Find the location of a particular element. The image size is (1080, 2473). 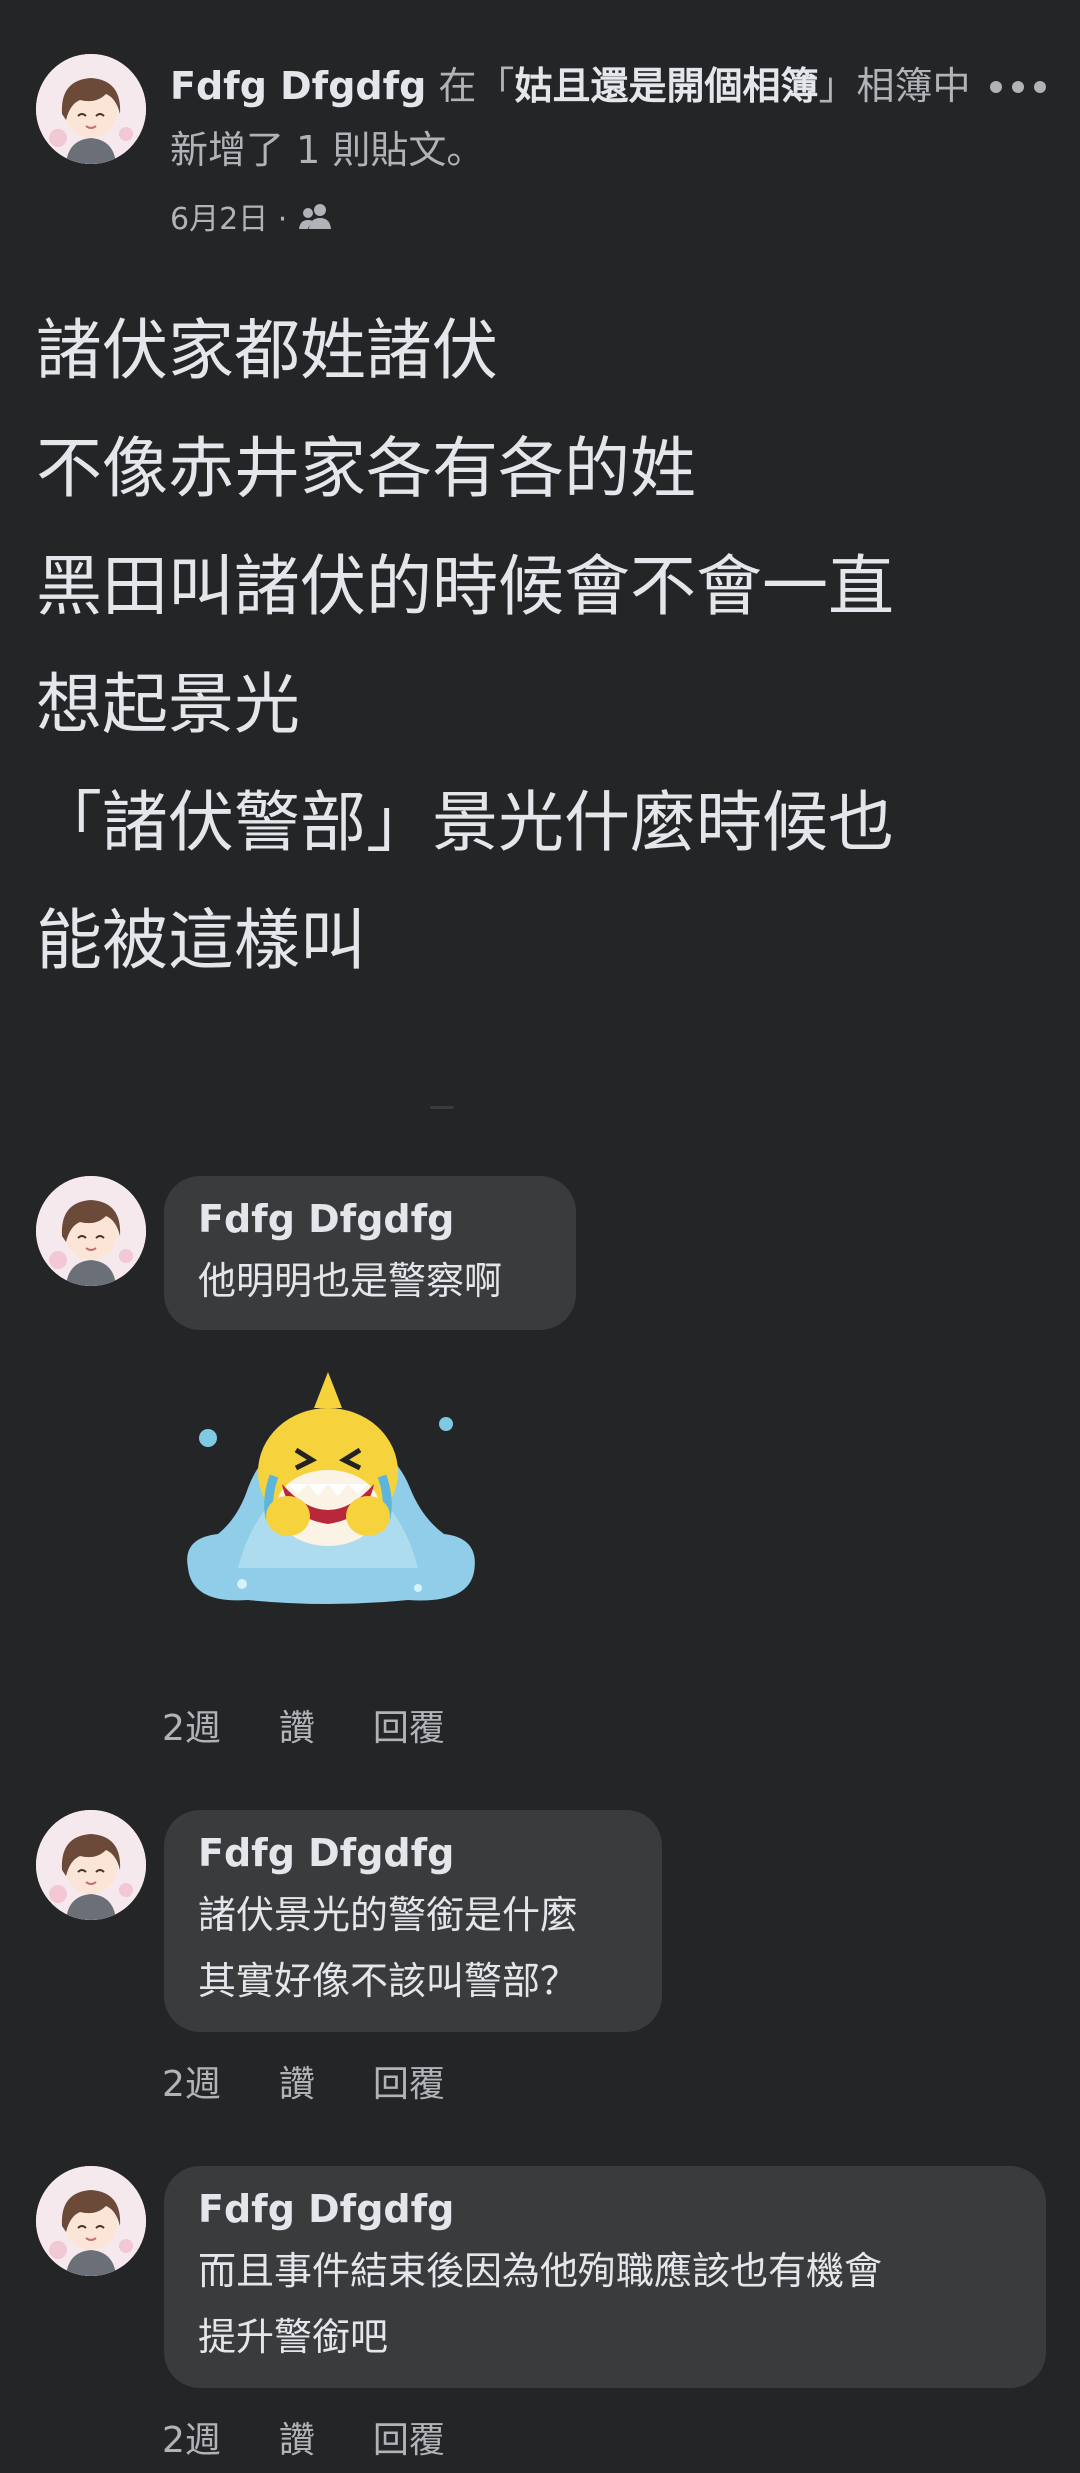

author-avatar is located at coordinates (91, 109).